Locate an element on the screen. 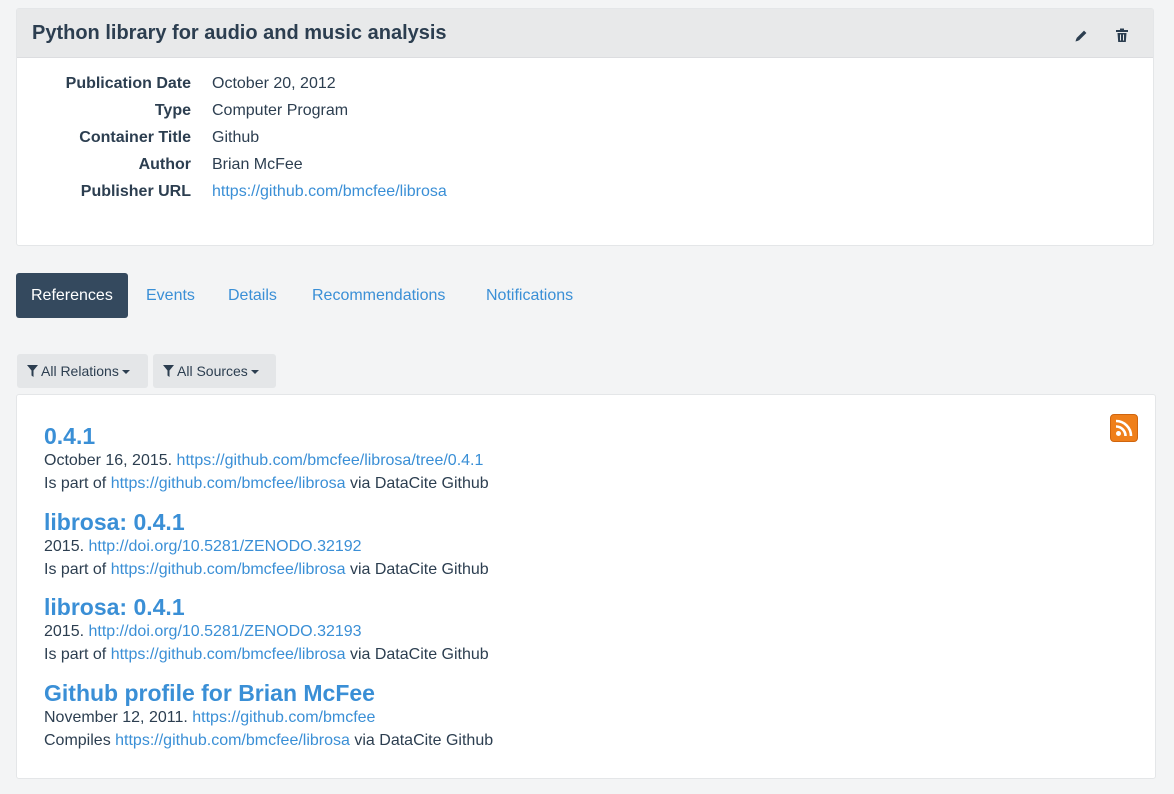 This screenshot has width=1174, height=794. delete-button is located at coordinates (1122, 35).